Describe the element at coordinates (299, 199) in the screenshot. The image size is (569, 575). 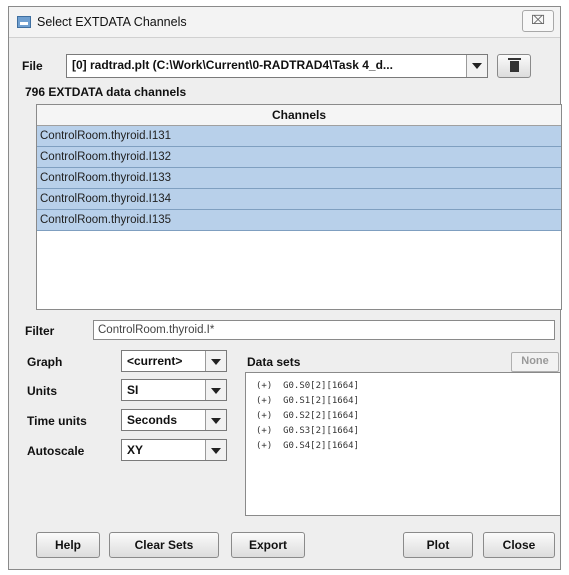
I see `table-row: ControlRoom.thyroid.I134` at that location.